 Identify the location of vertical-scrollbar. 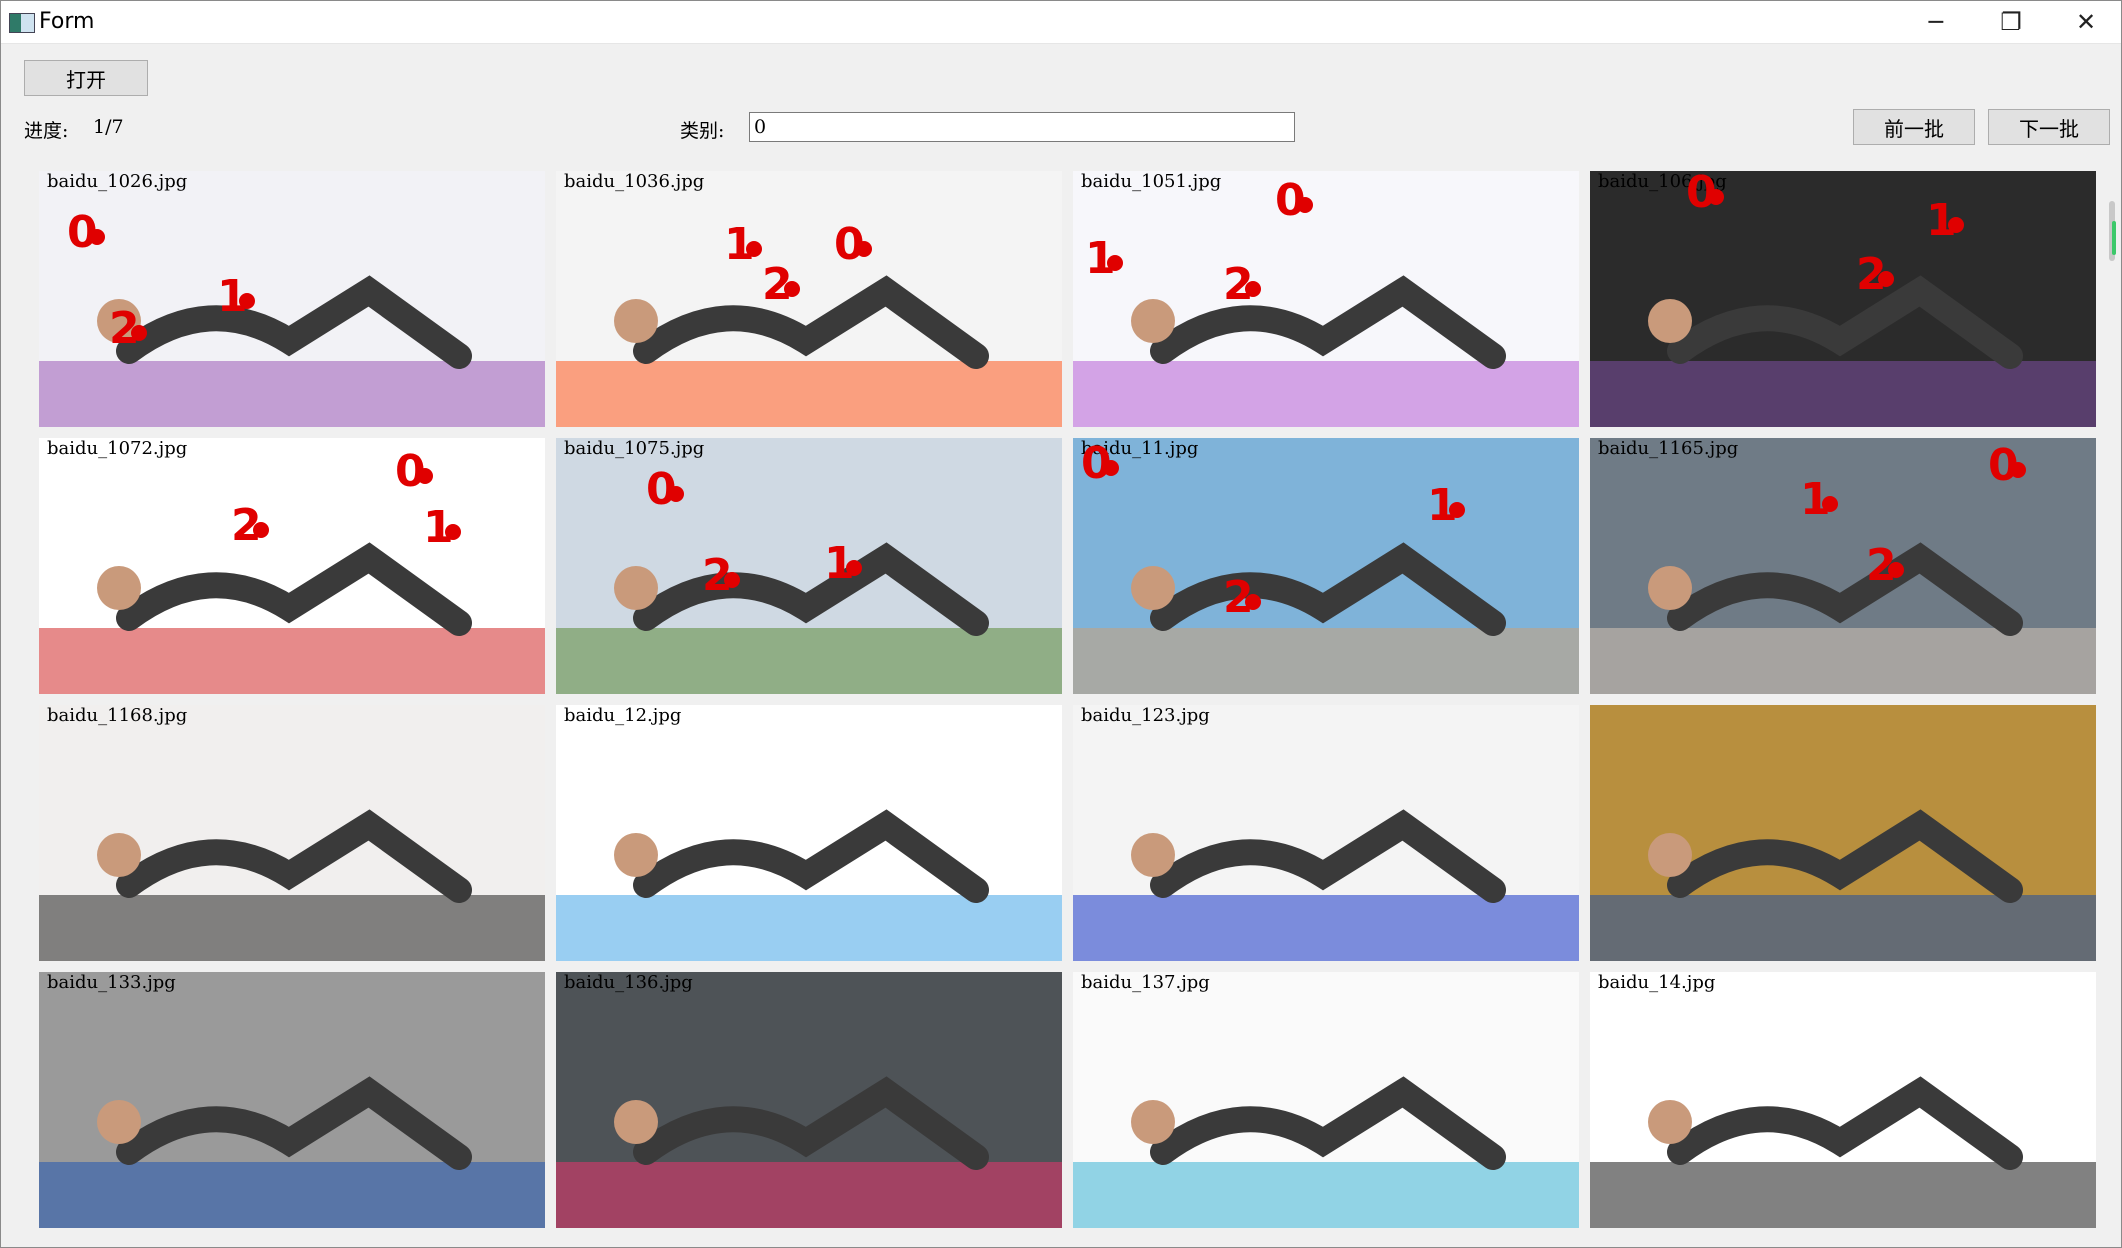
(2112, 700).